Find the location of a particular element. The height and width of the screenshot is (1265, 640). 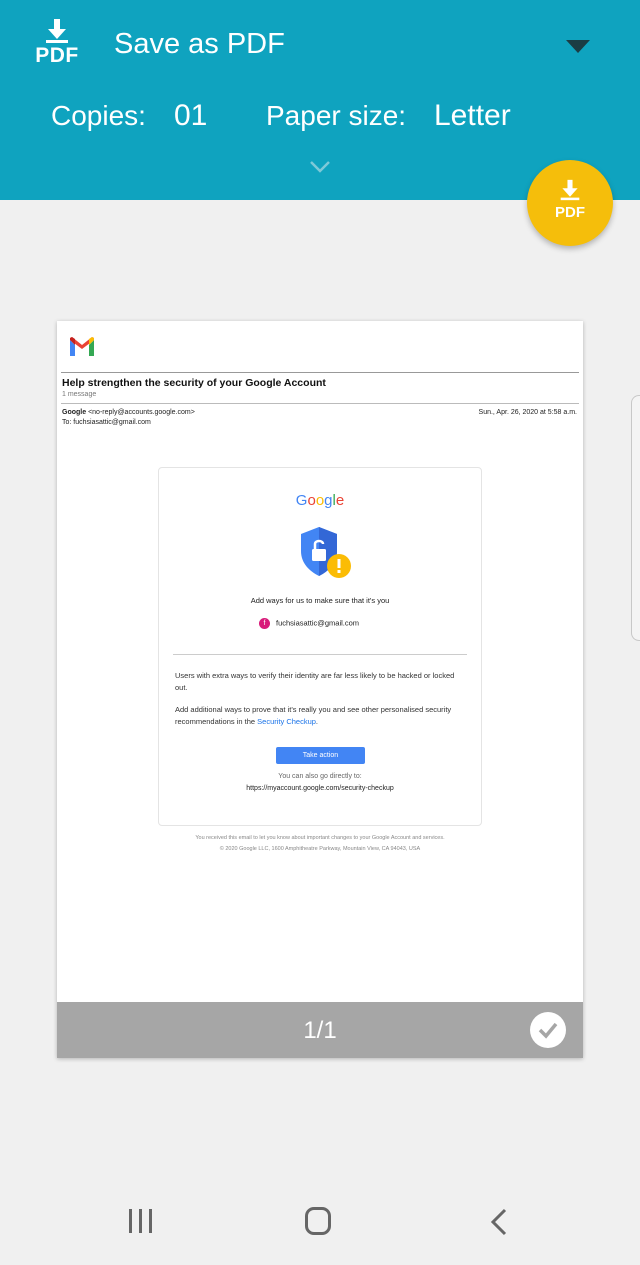

fab-label: PDF is located at coordinates (570, 212).